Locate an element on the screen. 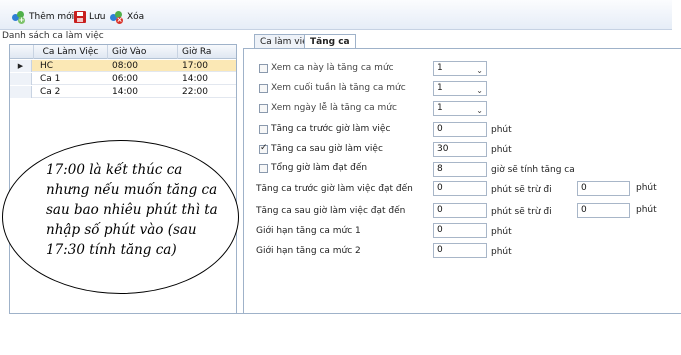 The width and height of the screenshot is (681, 355). label-xem-ca: Xem ca này là tăng ca mức is located at coordinates (332, 68).